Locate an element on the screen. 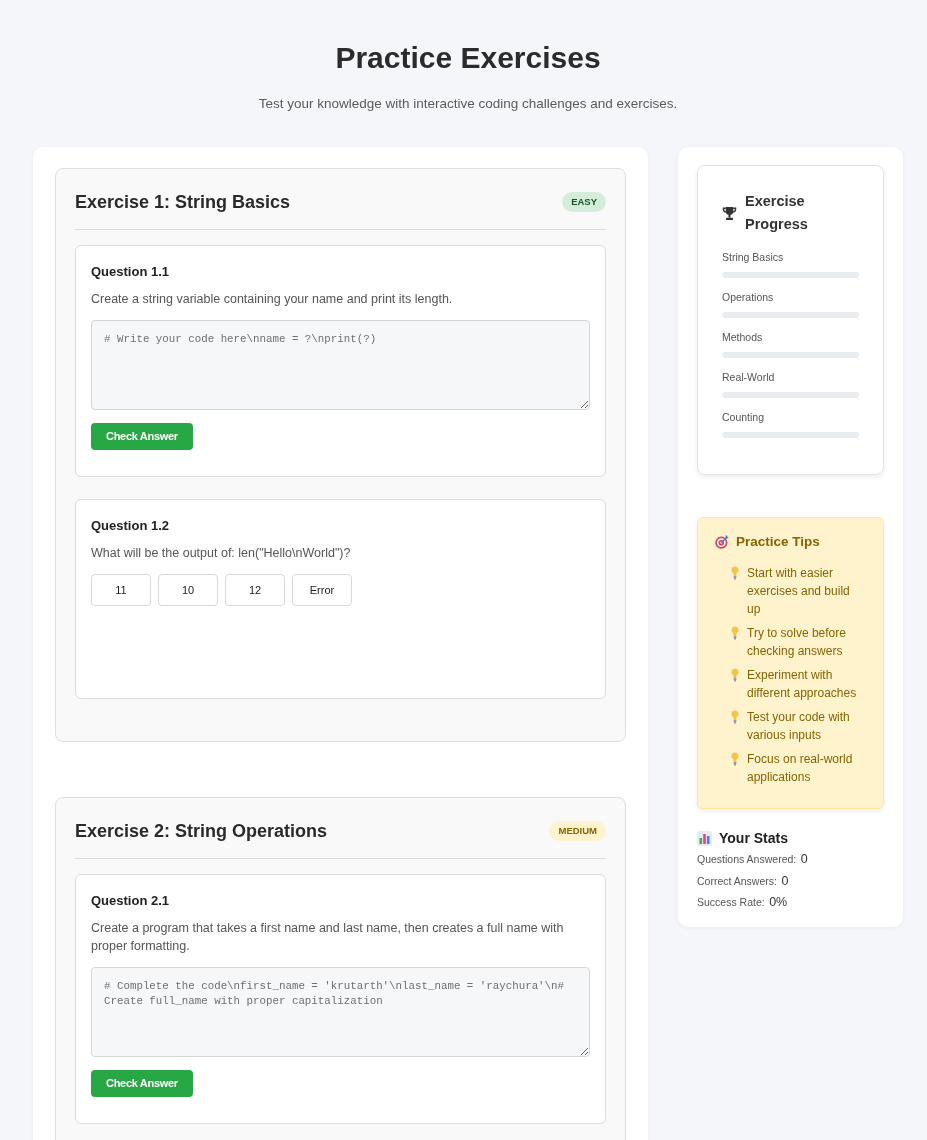 Image resolution: width=927 pixels, height=1140 pixels. stat-value: 0% is located at coordinates (778, 902).